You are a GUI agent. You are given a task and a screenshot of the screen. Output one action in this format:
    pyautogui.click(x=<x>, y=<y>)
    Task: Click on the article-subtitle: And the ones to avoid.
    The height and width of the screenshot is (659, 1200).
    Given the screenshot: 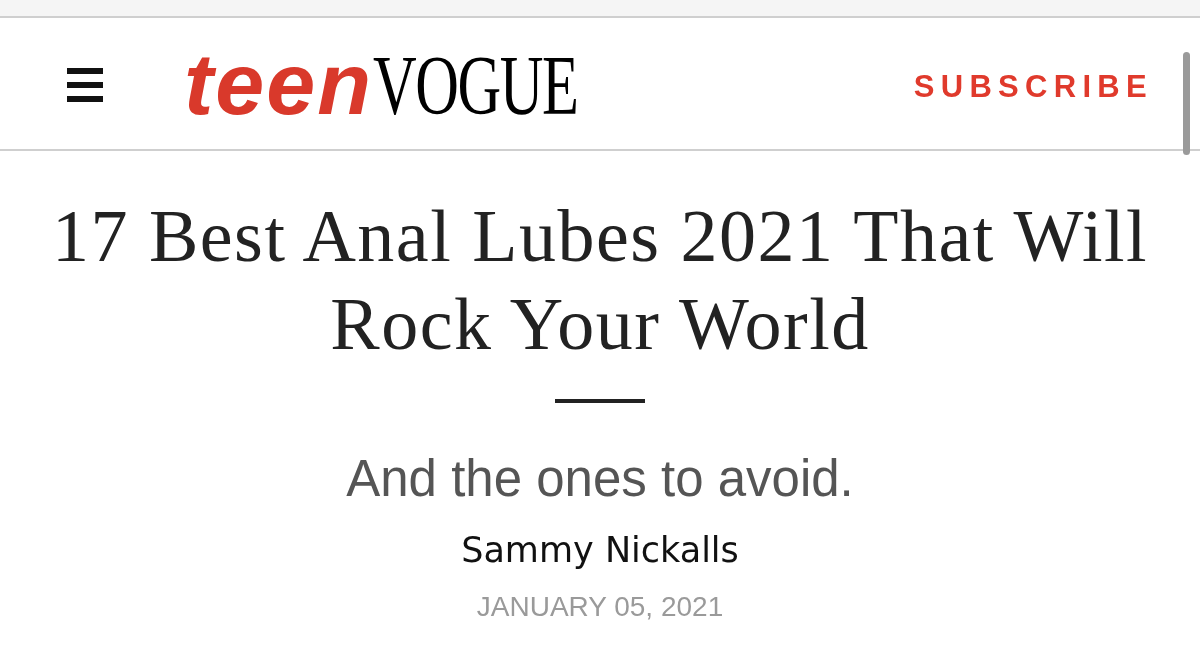 What is the action you would take?
    pyautogui.click(x=600, y=479)
    